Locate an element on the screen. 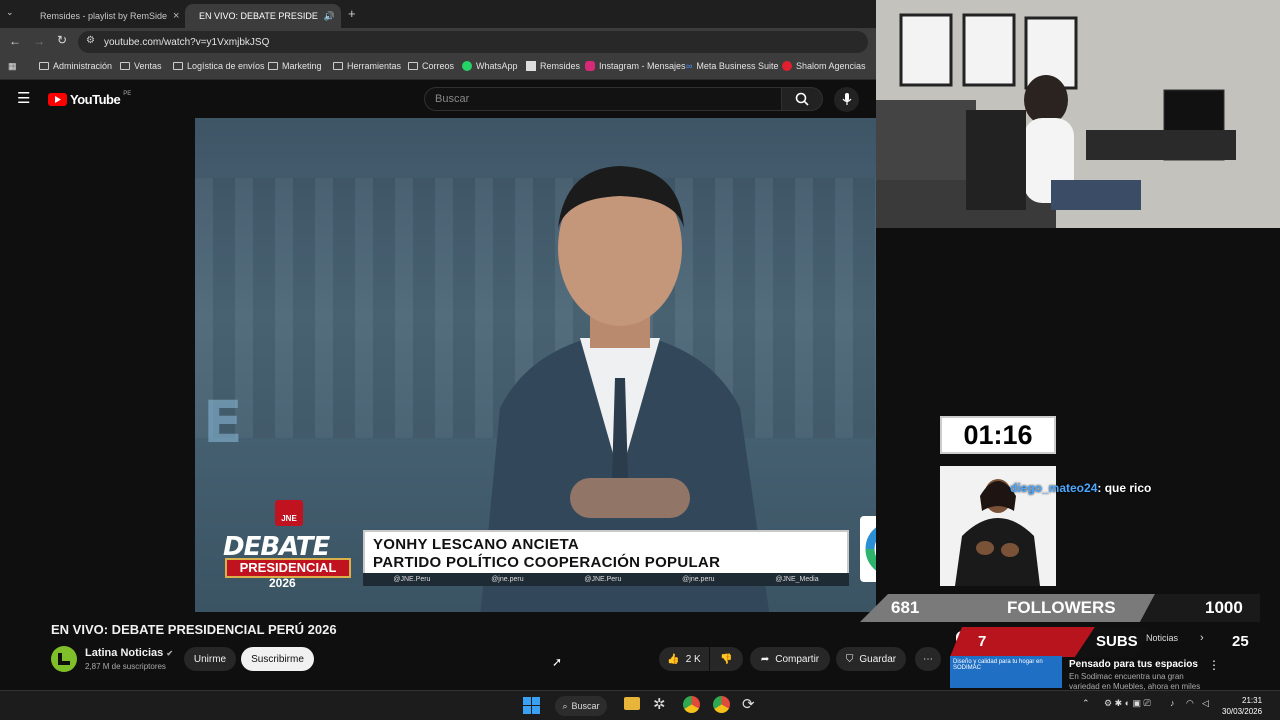 Image resolution: width=1280 pixels, height=720 pixels. app-icon: ⟳ is located at coordinates (748, 704).